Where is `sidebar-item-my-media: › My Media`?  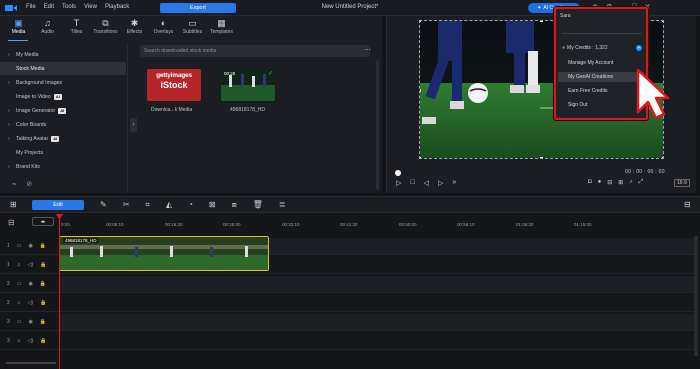
sidebar-item-my-media: › My Media is located at coordinates (63, 54).